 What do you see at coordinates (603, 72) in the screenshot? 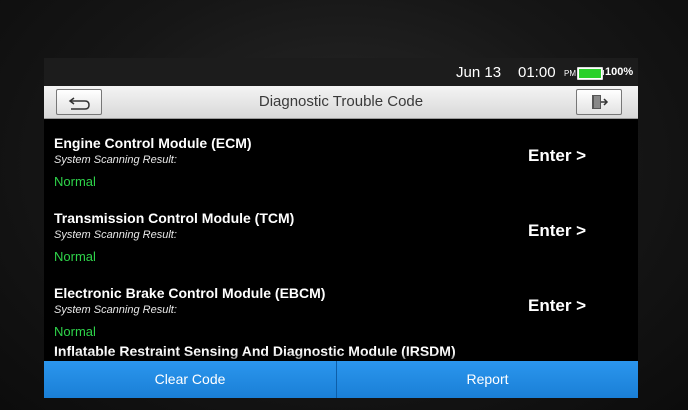
I see `battery-tip` at bounding box center [603, 72].